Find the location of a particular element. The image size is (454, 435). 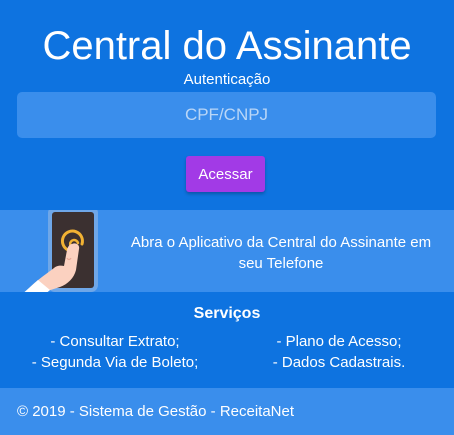

acessar-button: Acessar is located at coordinates (225, 174).